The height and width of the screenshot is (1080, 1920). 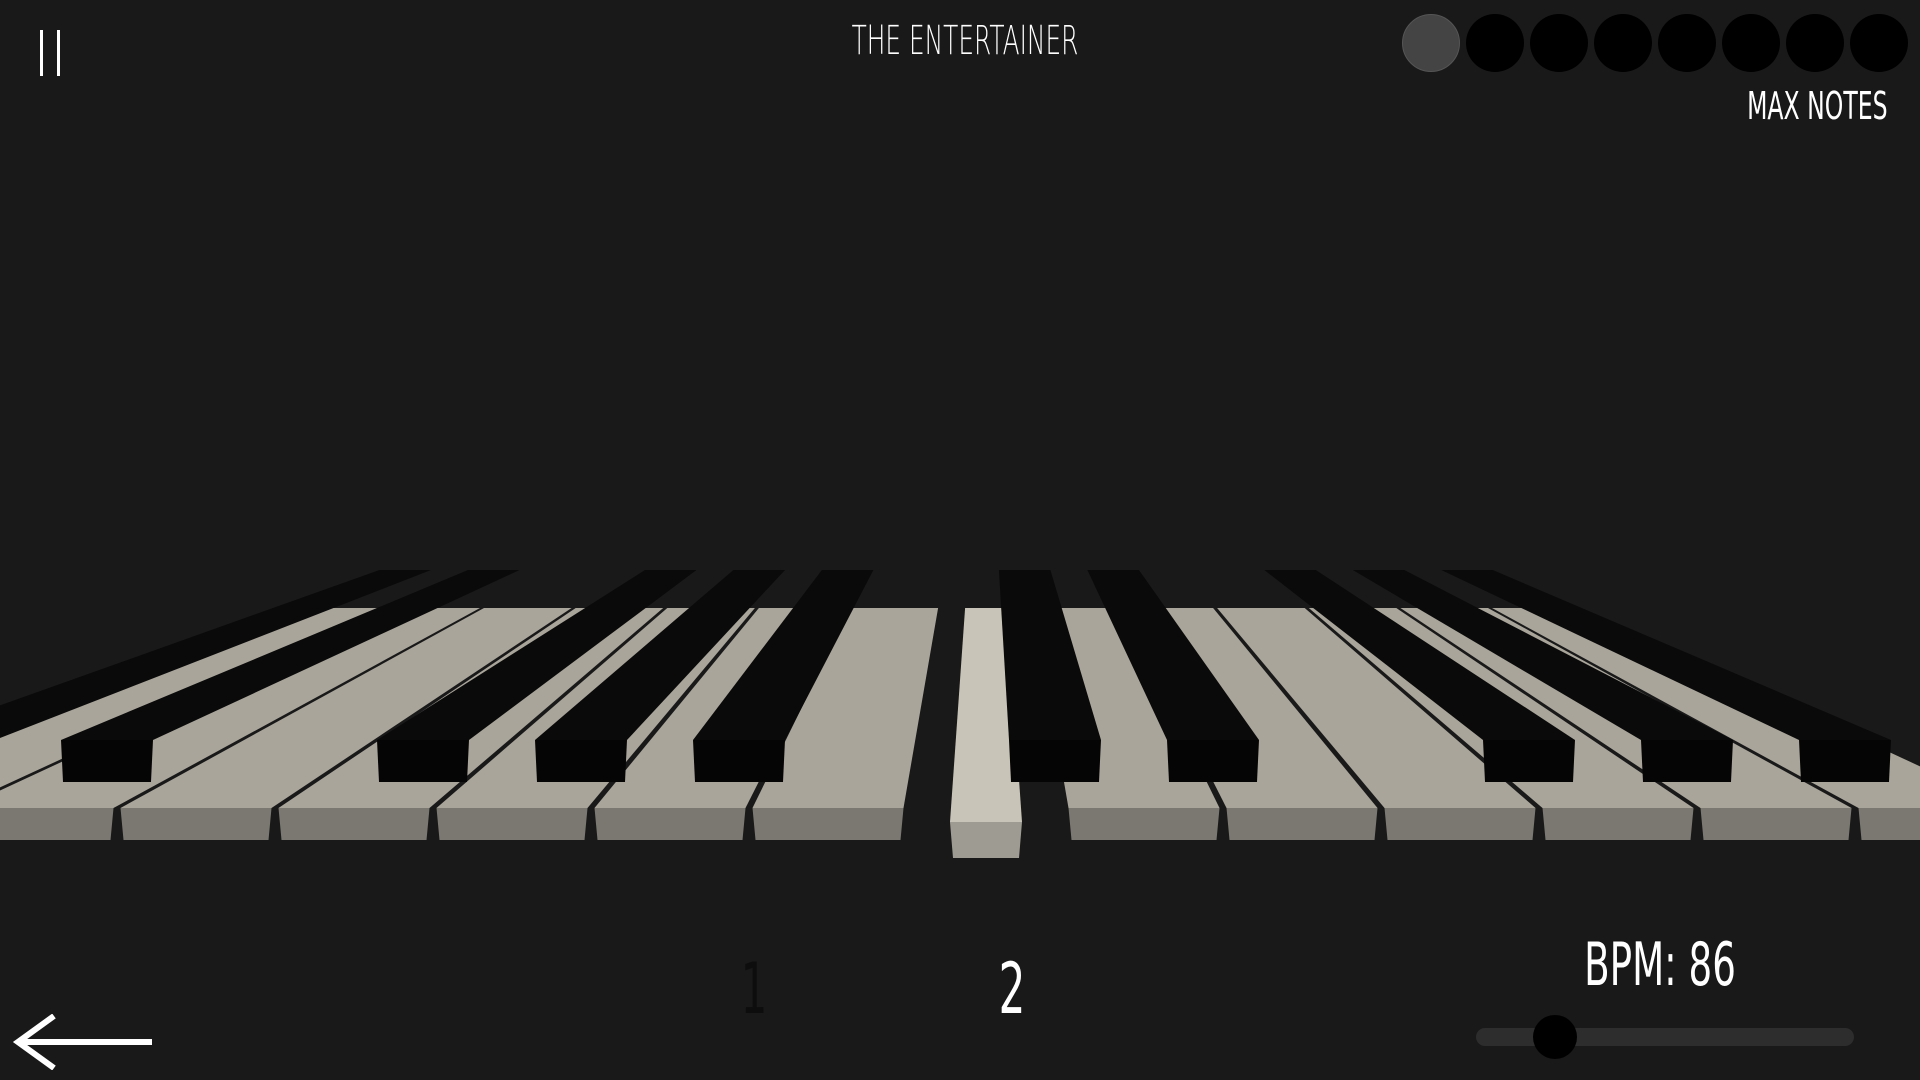 What do you see at coordinates (41, 53) in the screenshot?
I see `pause-bar-left` at bounding box center [41, 53].